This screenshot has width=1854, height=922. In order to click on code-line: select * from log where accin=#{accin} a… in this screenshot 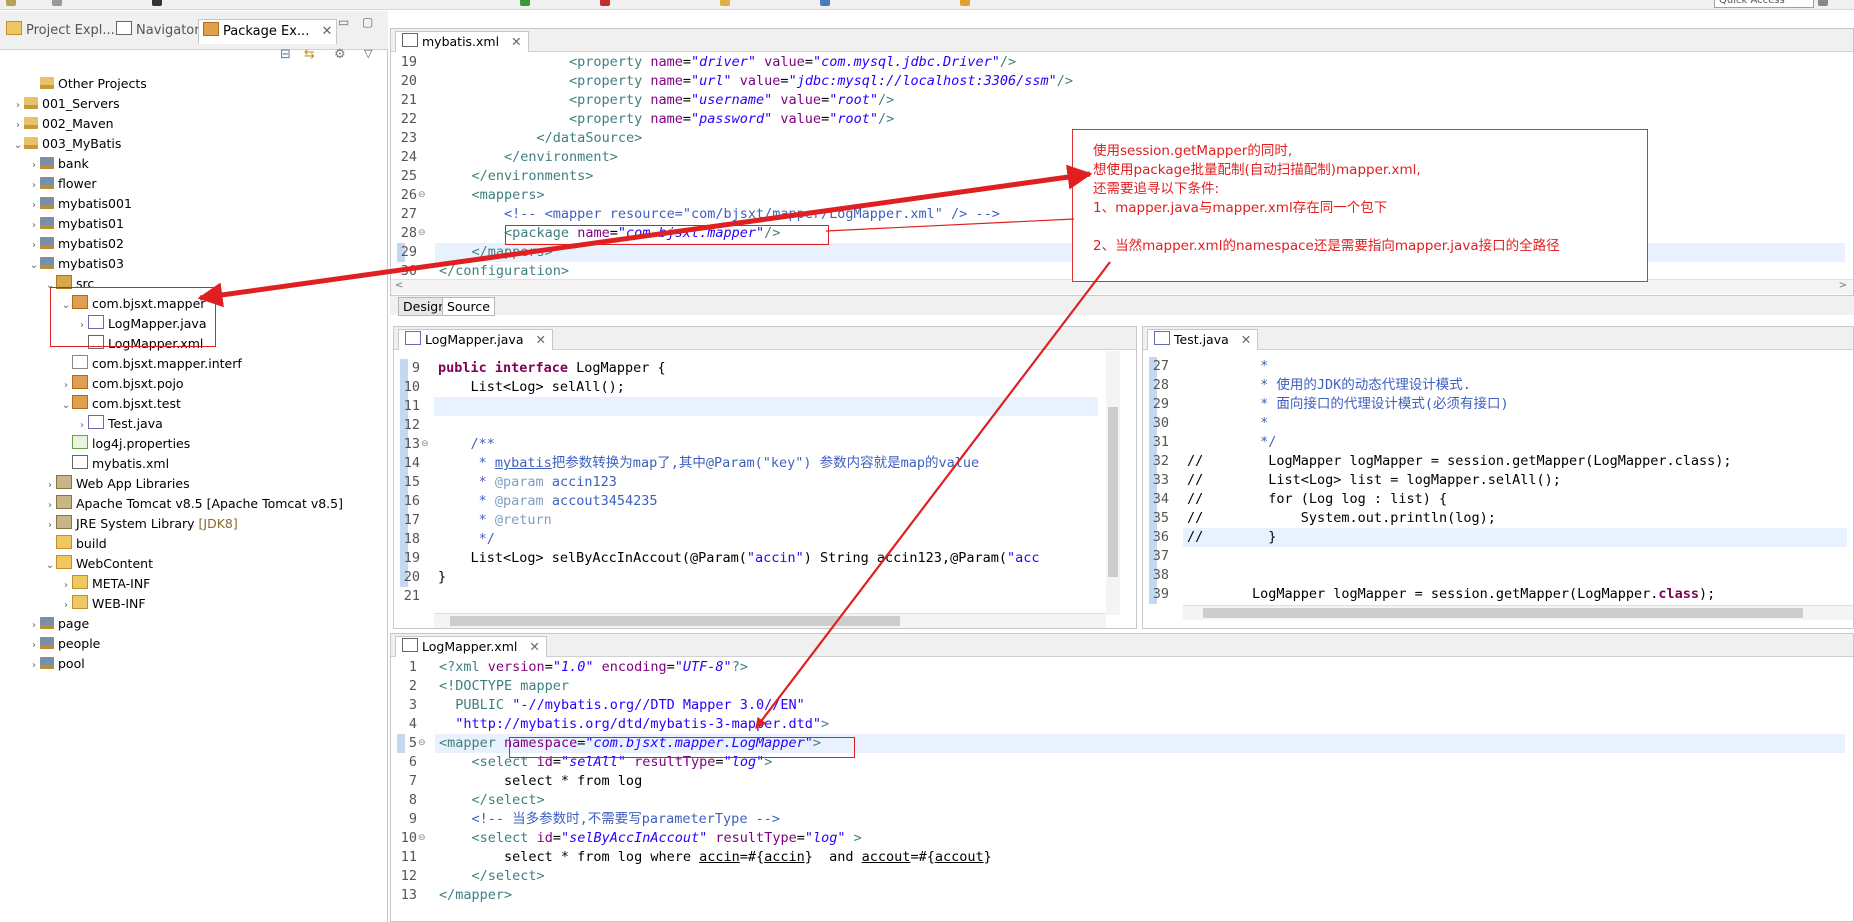, I will do `click(715, 857)`.